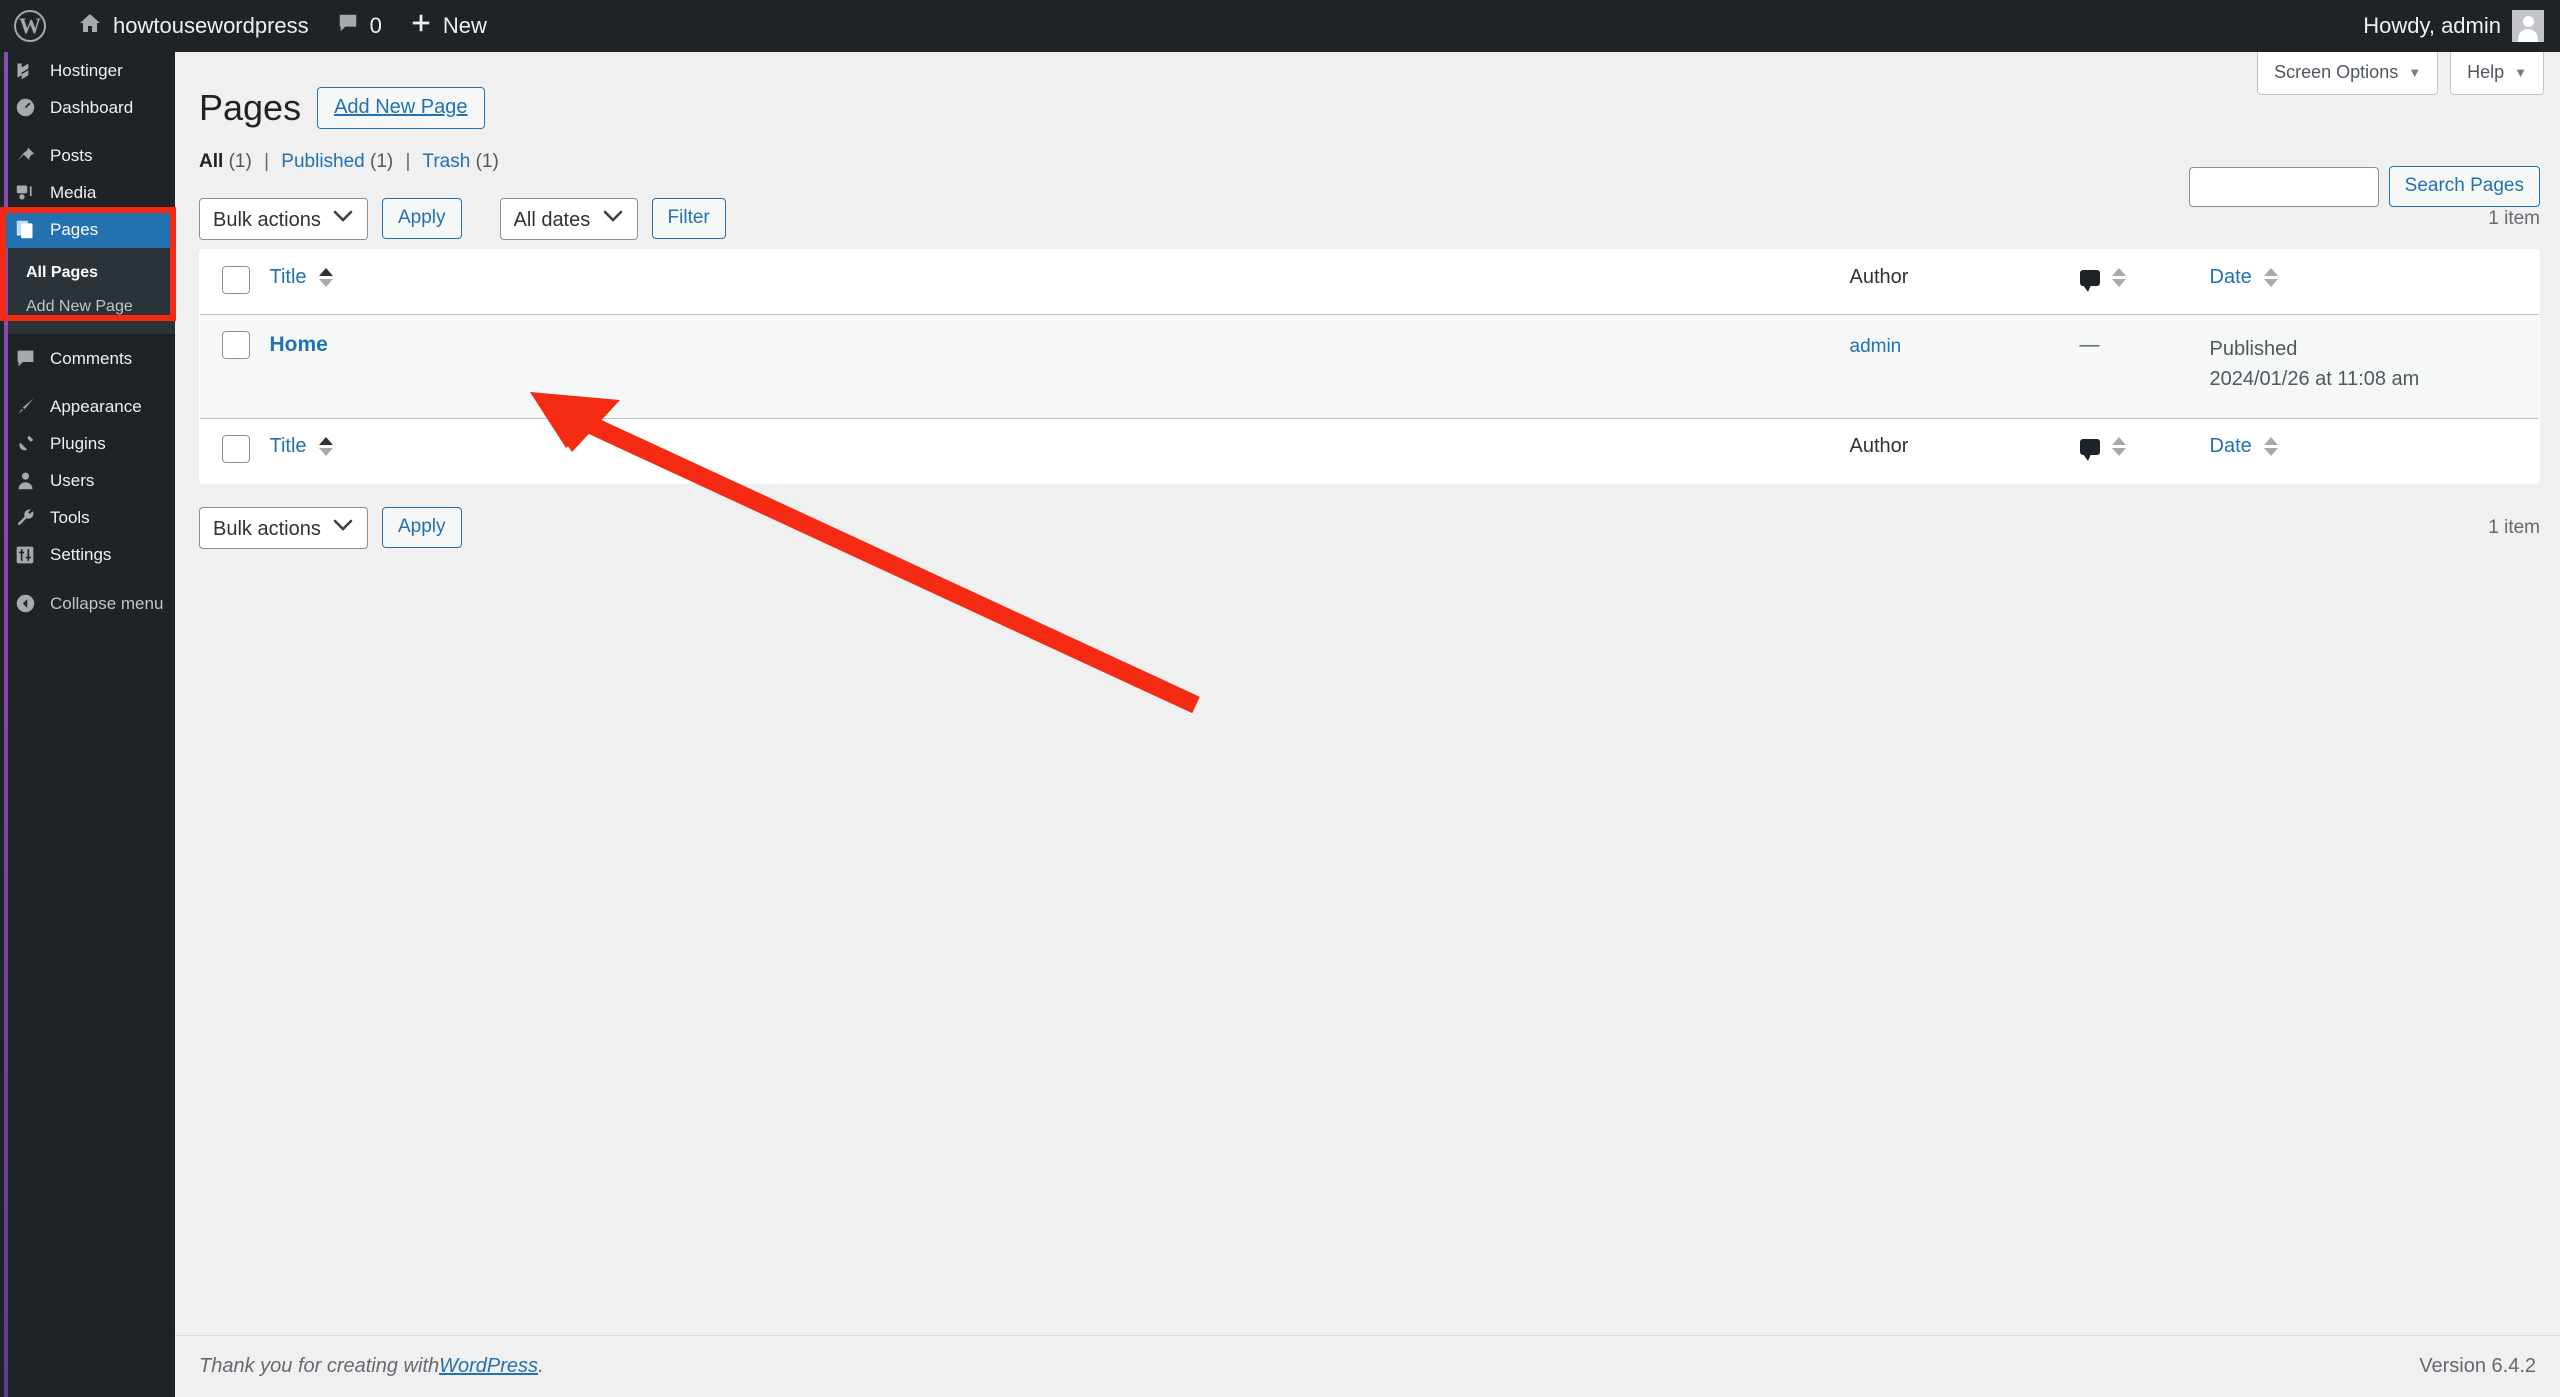 Image resolution: width=2560 pixels, height=1397 pixels. Describe the element at coordinates (89, 517) in the screenshot. I see `sidebar-item-tools: Tools` at that location.